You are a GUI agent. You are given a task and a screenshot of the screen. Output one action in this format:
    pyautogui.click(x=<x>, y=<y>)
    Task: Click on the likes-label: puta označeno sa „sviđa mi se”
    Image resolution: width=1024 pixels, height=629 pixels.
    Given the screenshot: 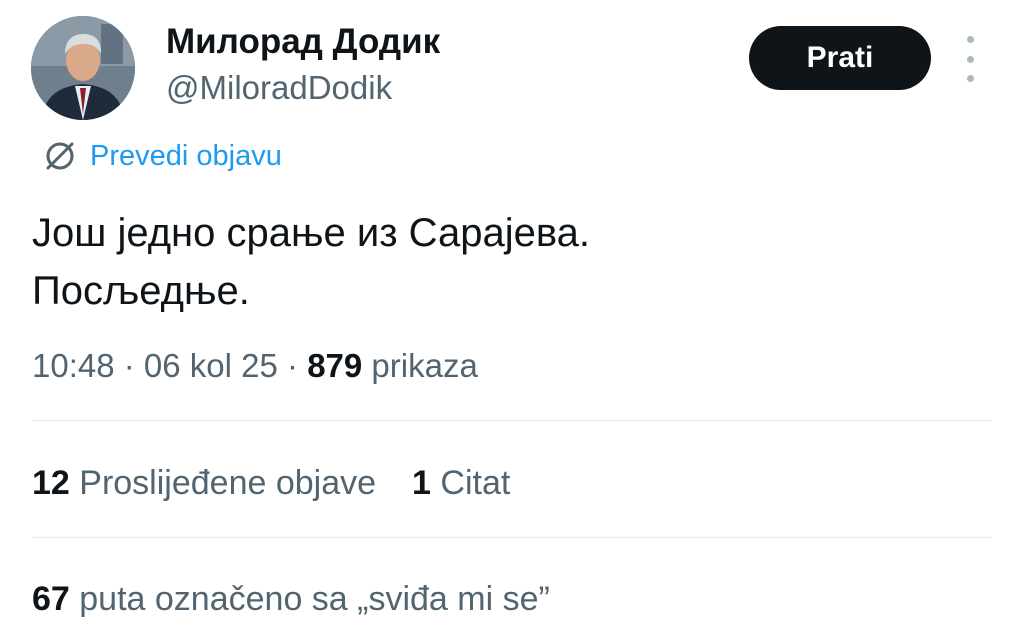 What is the action you would take?
    pyautogui.click(x=309, y=599)
    